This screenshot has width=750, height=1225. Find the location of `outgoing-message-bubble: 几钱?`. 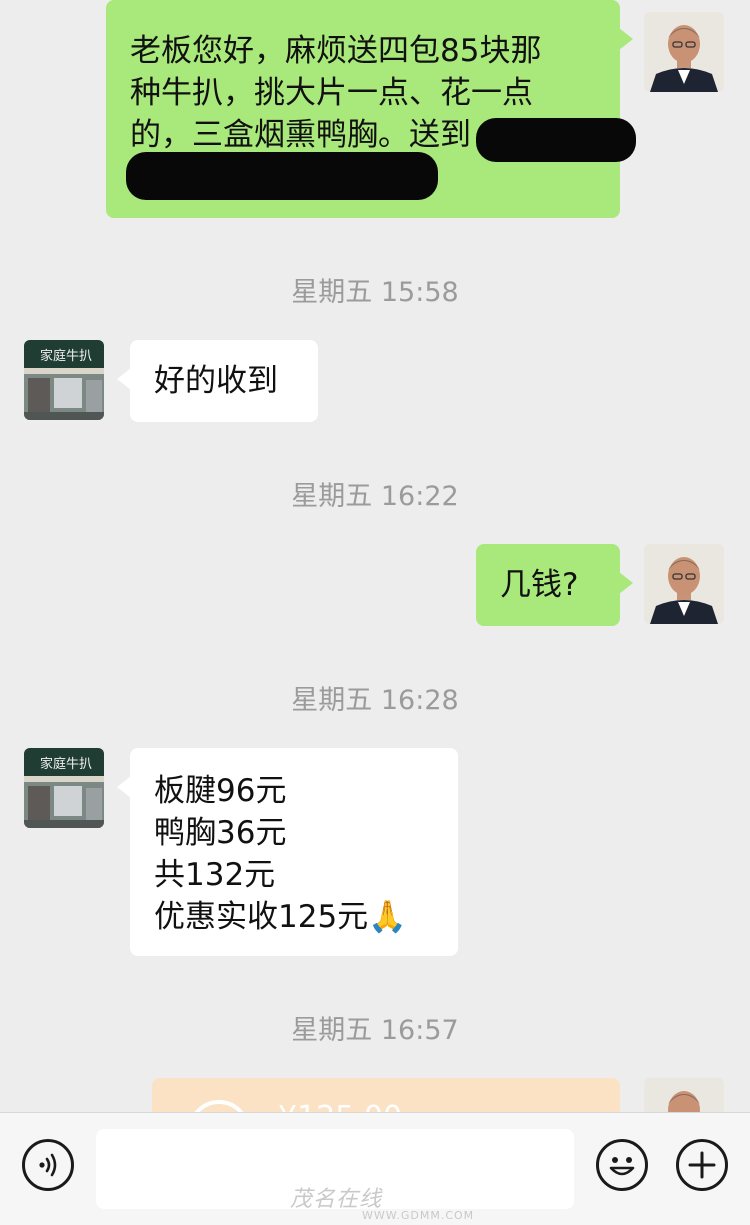

outgoing-message-bubble: 几钱? is located at coordinates (554, 585).